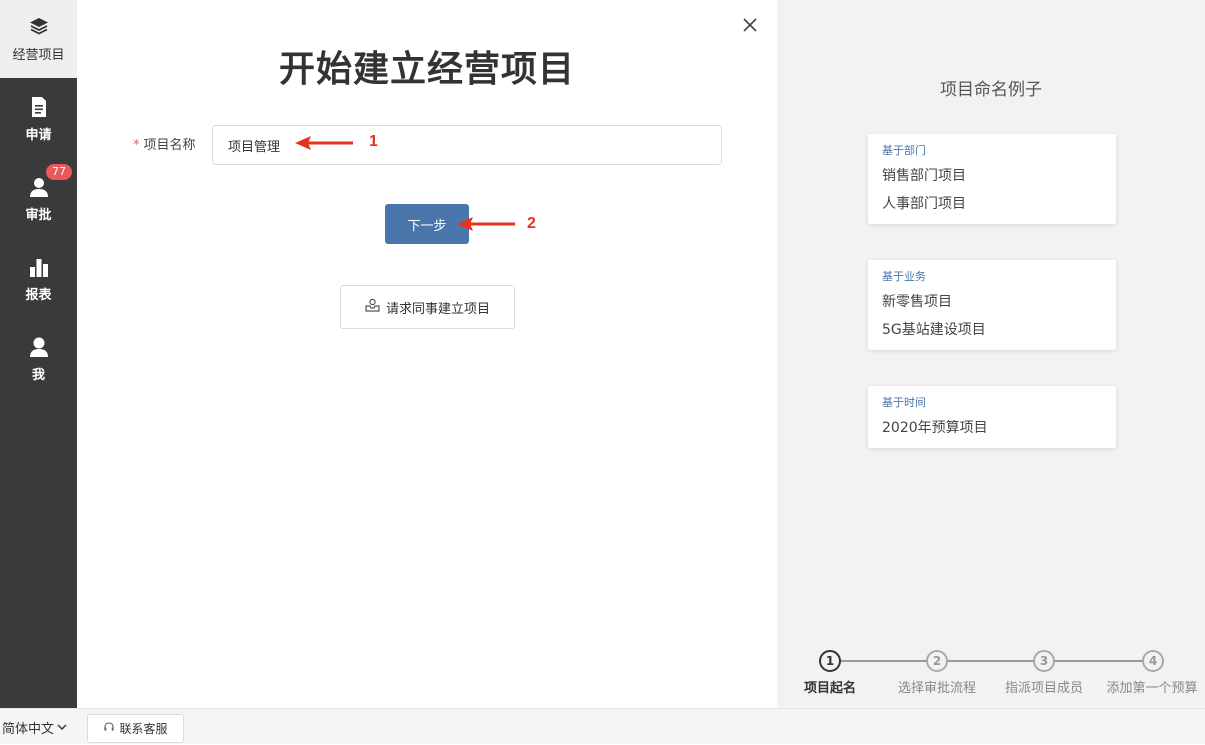 This screenshot has width=1205, height=745. What do you see at coordinates (324, 143) in the screenshot?
I see `annotation-arrow-1-icon` at bounding box center [324, 143].